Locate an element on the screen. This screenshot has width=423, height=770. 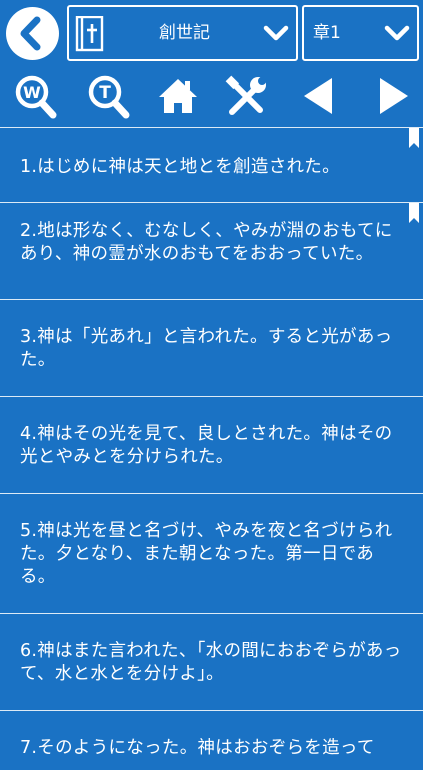
triangle-right-icon is located at coordinates (394, 96).